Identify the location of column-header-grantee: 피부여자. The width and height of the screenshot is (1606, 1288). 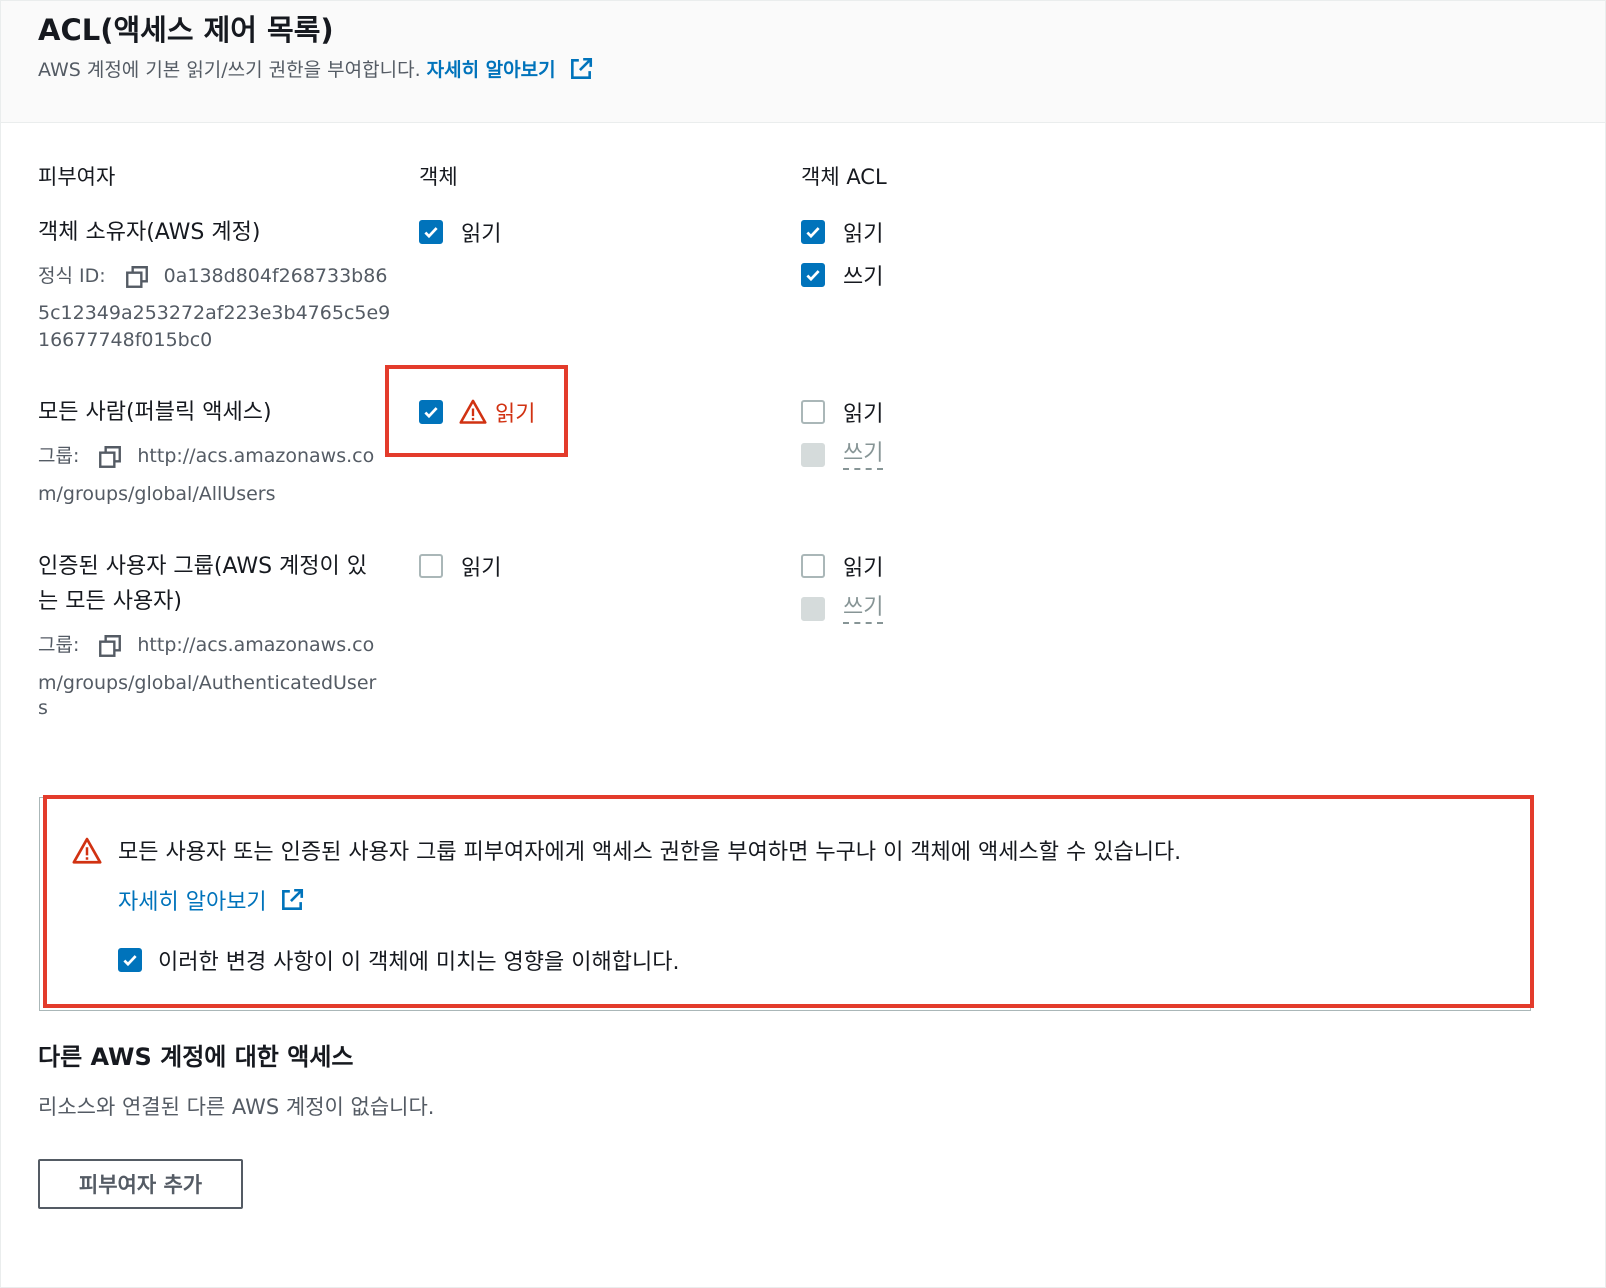
(77, 177).